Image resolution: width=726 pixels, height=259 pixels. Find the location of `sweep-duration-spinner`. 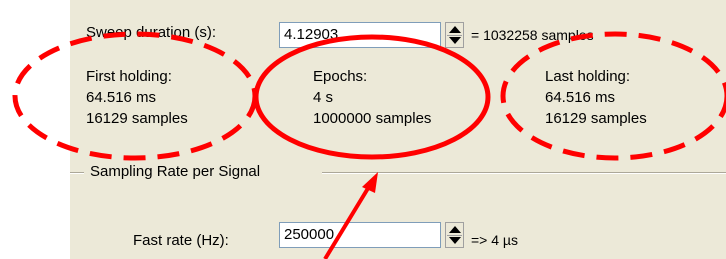

sweep-duration-spinner is located at coordinates (454, 35).